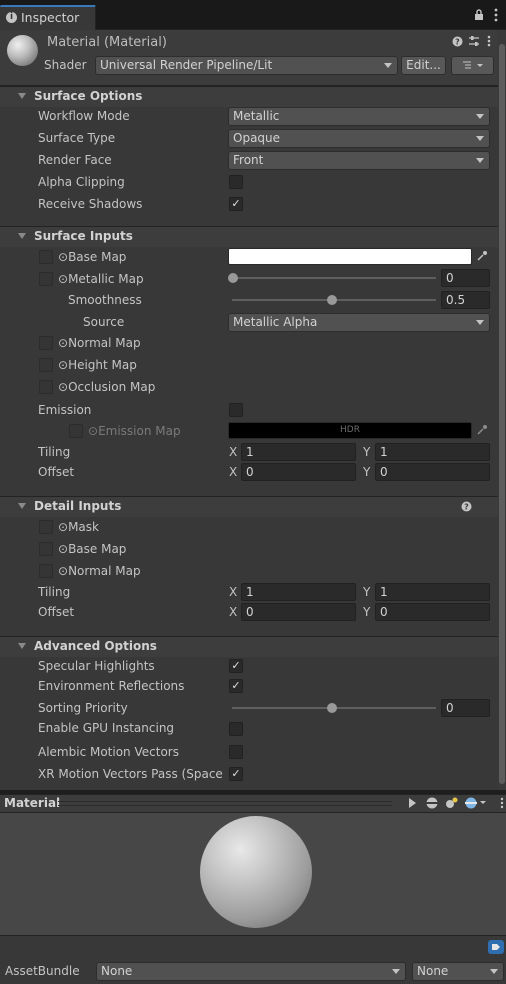  I want to click on render-face-label: Render Face, so click(75, 160).